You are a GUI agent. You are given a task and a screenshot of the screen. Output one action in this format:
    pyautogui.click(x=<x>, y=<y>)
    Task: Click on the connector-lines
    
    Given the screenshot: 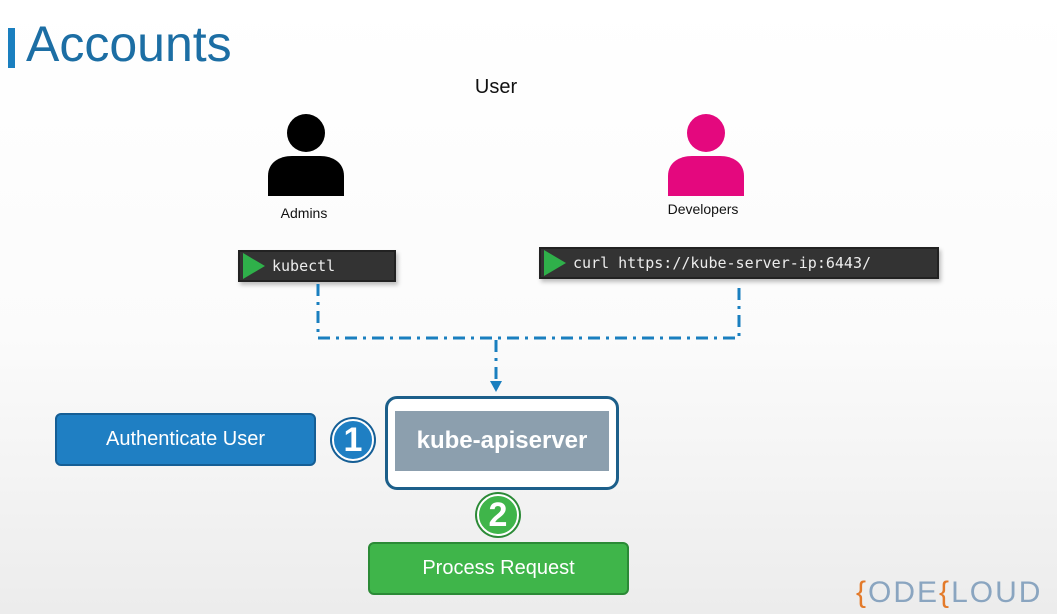 What is the action you would take?
    pyautogui.click(x=528, y=337)
    